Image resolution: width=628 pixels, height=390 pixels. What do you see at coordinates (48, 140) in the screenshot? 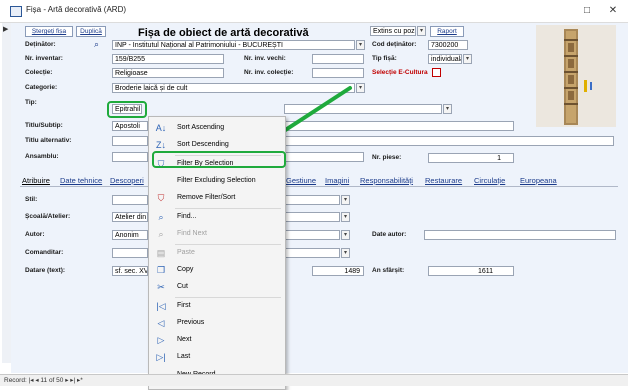
I see `titlu-alternativ-label: Titlu alternativ:` at bounding box center [48, 140].